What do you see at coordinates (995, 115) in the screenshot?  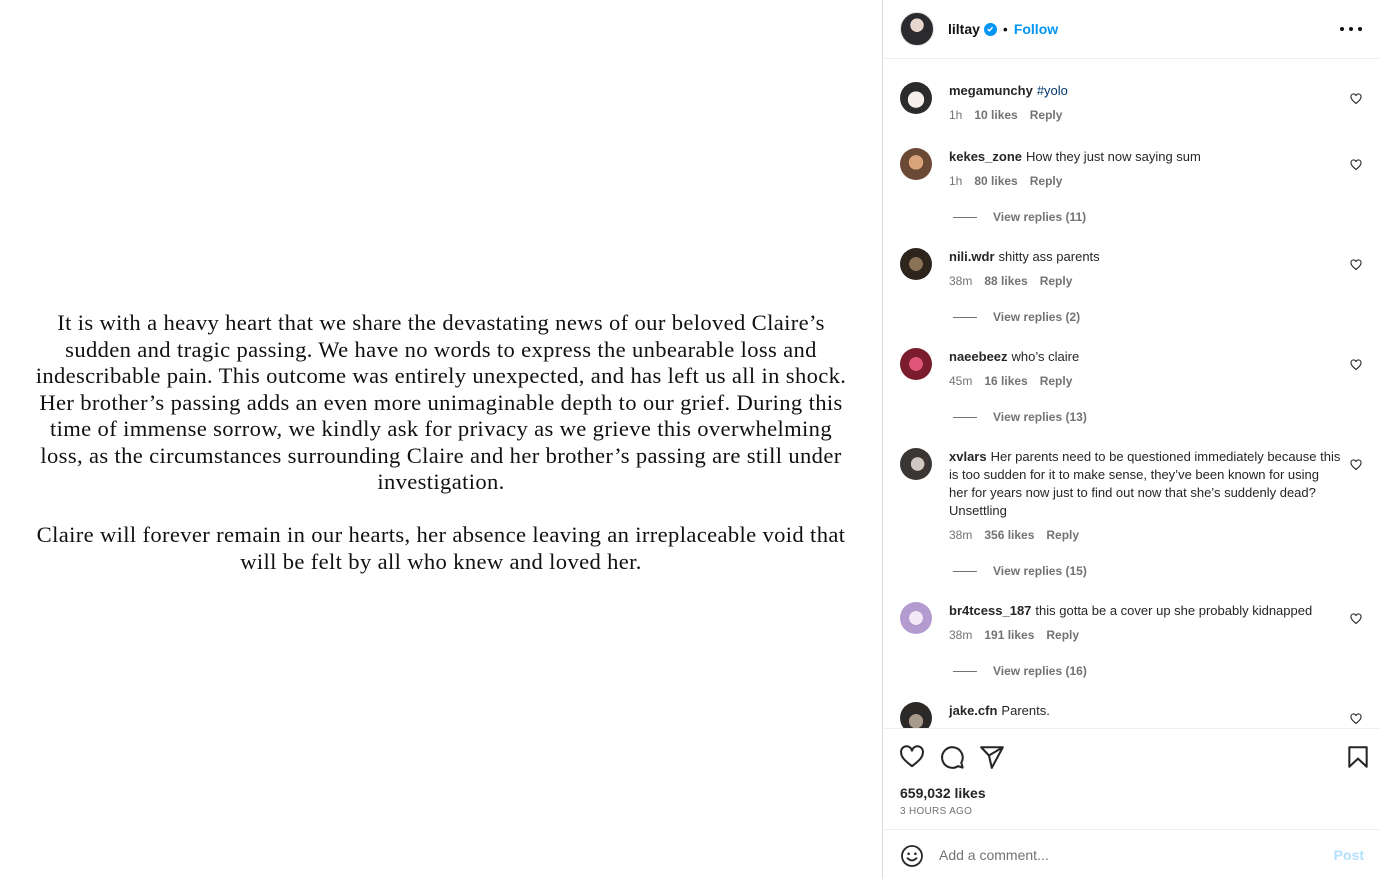 I see `comment-likes: 10 likes` at bounding box center [995, 115].